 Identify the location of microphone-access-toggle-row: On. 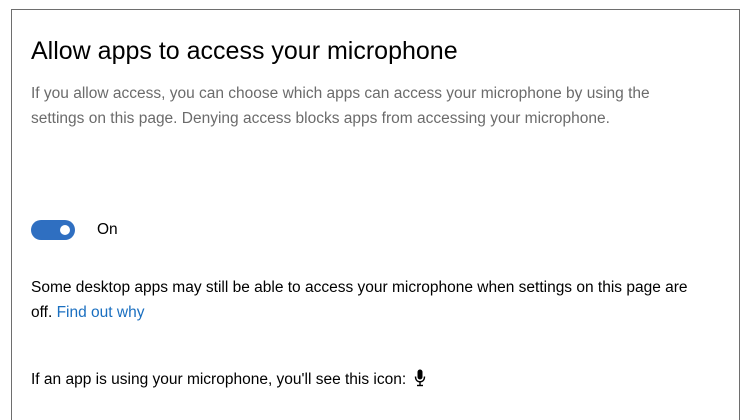
(74, 230).